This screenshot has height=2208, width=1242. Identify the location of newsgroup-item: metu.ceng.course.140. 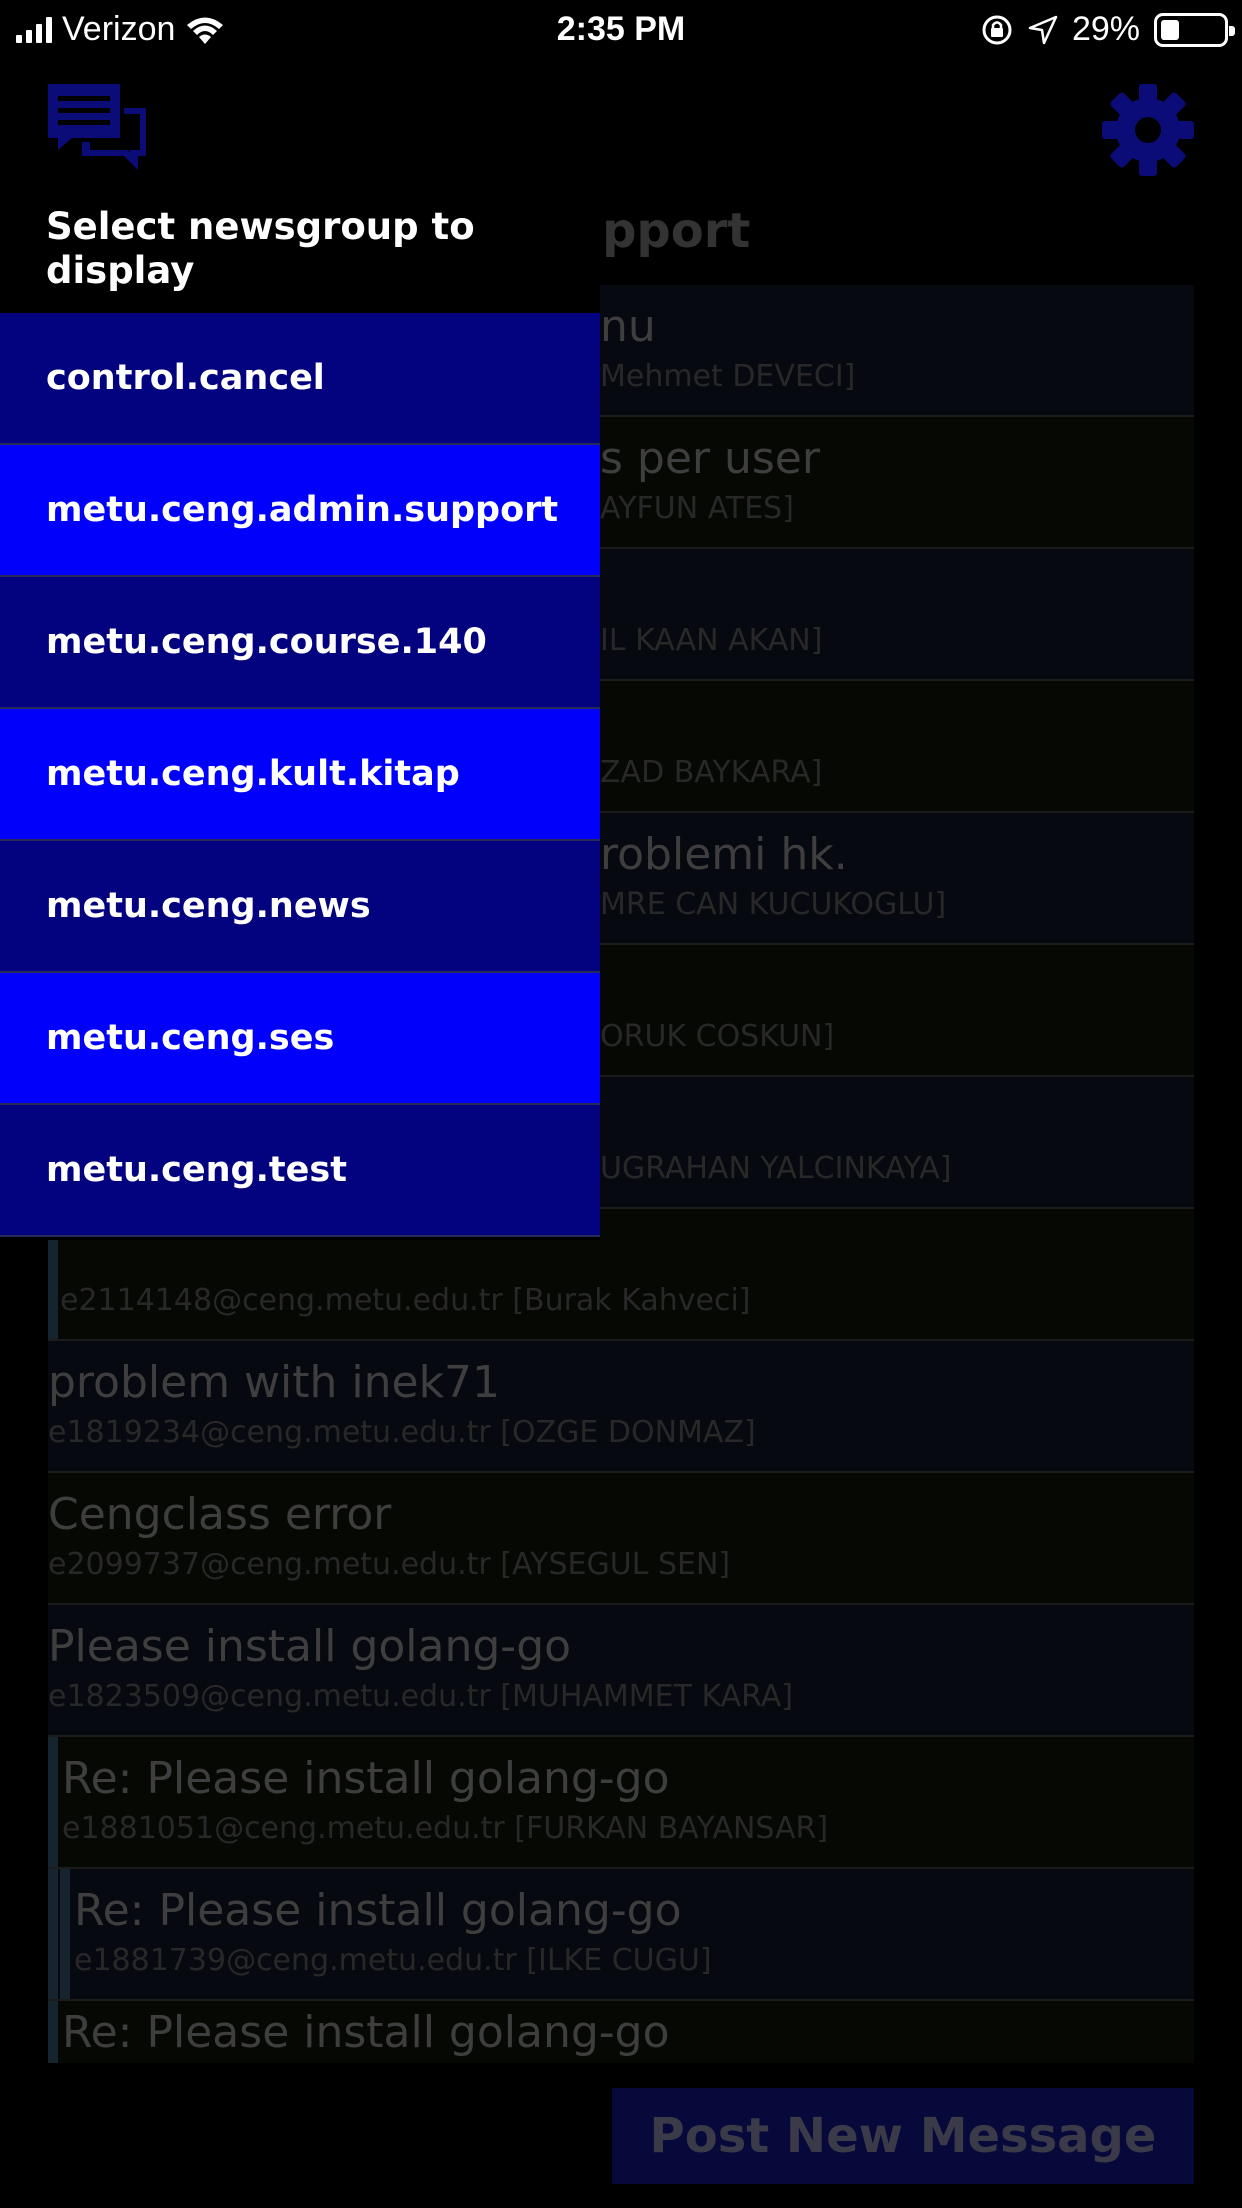
(300, 643).